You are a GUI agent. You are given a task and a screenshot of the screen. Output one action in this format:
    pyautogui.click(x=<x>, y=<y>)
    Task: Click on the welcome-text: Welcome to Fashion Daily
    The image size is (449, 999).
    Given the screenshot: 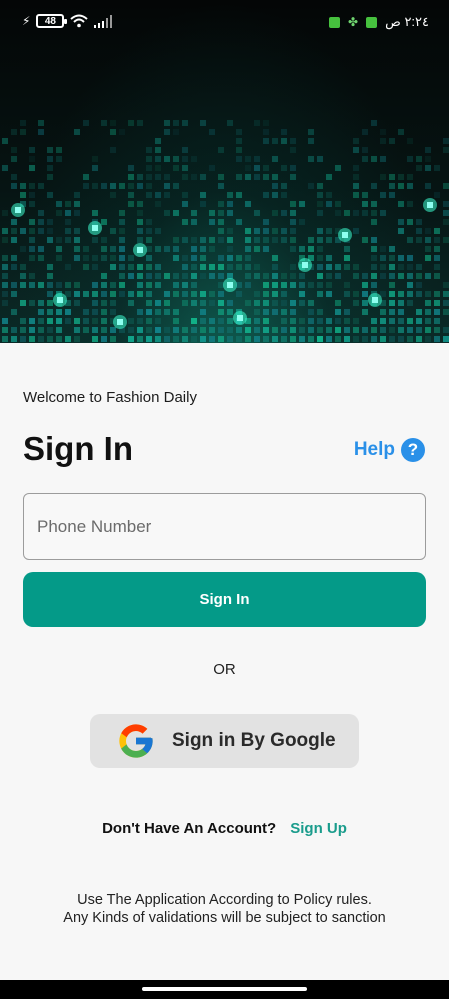 What is the action you would take?
    pyautogui.click(x=110, y=397)
    